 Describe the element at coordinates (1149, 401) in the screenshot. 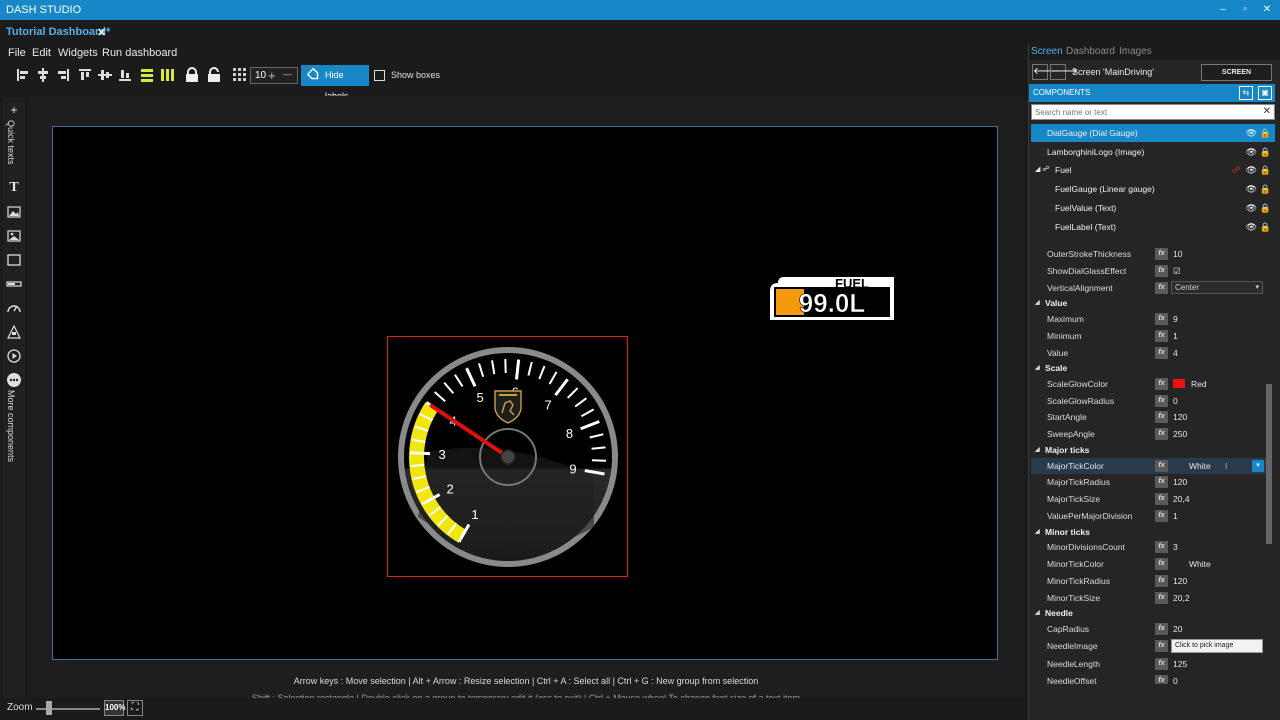

I see `property-row: ScaleGlowRadius fx 0` at that location.